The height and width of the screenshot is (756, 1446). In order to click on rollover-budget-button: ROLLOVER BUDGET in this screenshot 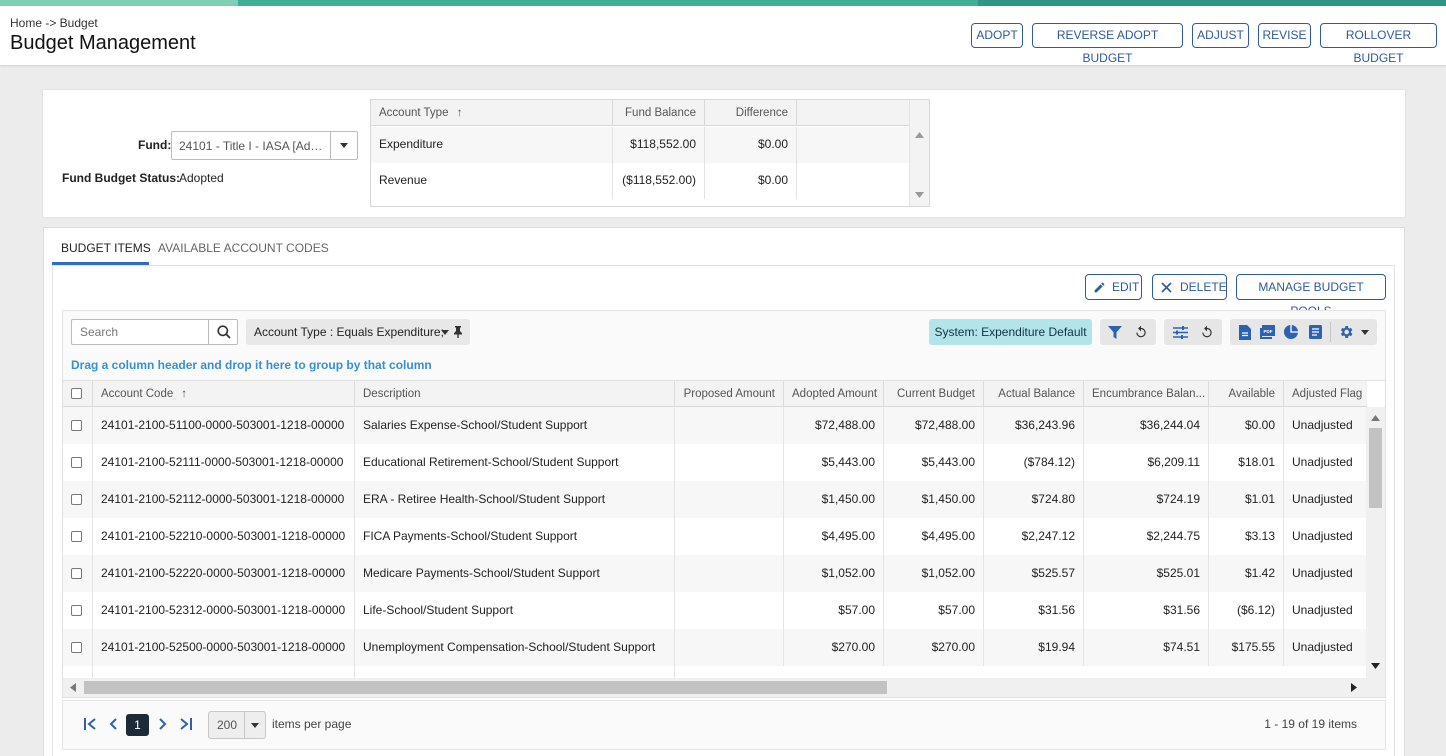, I will do `click(1378, 44)`.